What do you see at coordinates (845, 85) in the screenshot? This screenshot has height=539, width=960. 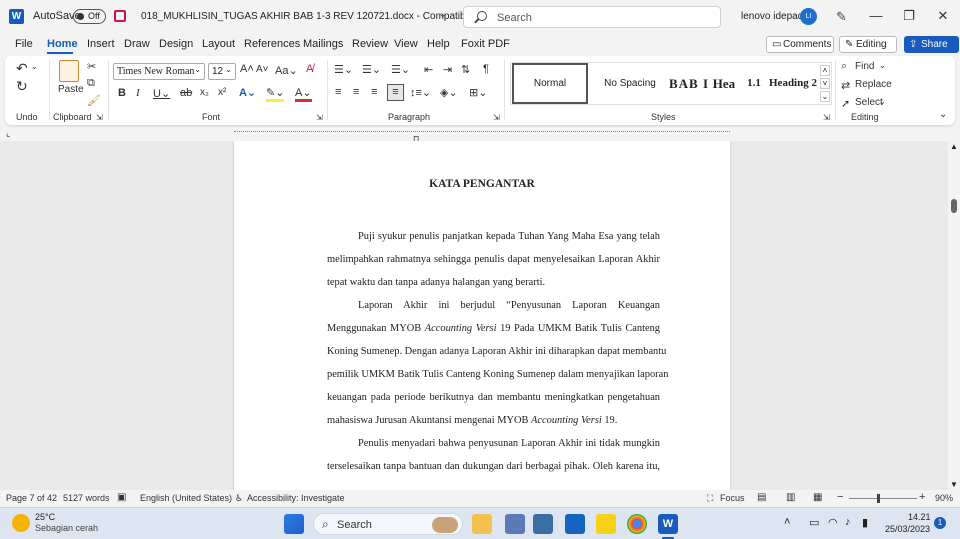 I see `replace-icon: ⇄` at bounding box center [845, 85].